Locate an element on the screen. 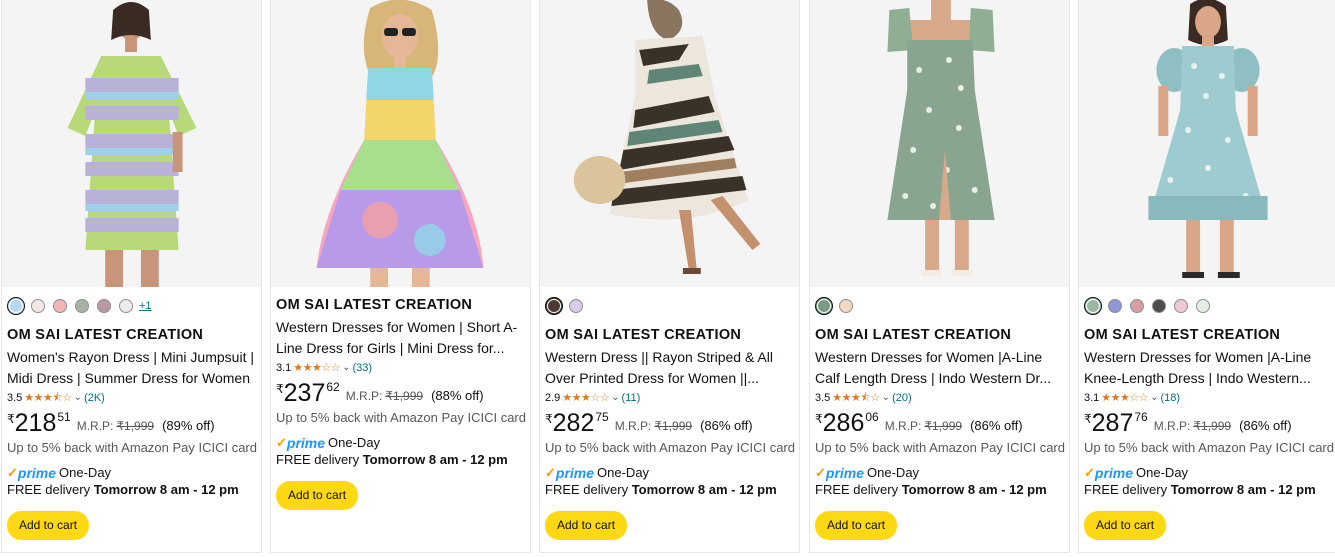 The image size is (1335, 557). rating-count-link: (11) is located at coordinates (631, 398).